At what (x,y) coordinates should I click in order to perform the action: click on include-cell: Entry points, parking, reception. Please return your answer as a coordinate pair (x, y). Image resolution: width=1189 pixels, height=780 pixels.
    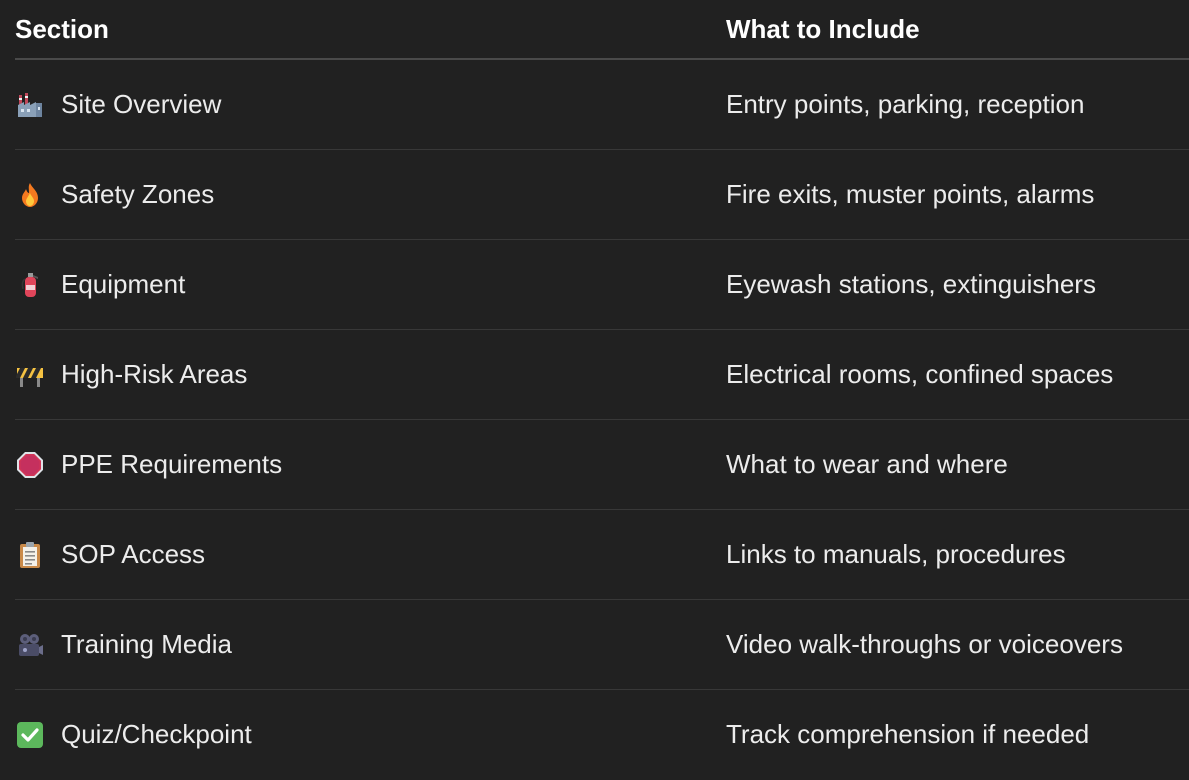
    Looking at the image, I should click on (905, 104).